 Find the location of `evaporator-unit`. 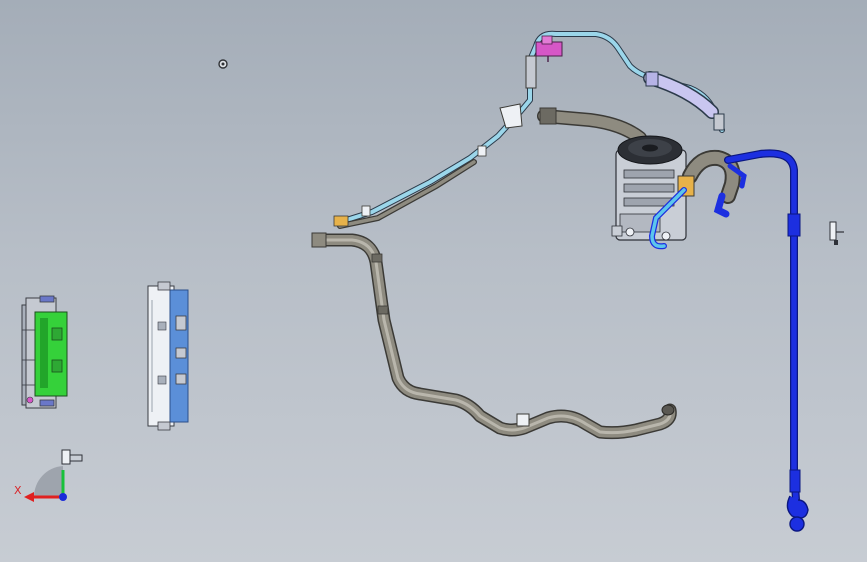

evaporator-unit is located at coordinates (44, 352).